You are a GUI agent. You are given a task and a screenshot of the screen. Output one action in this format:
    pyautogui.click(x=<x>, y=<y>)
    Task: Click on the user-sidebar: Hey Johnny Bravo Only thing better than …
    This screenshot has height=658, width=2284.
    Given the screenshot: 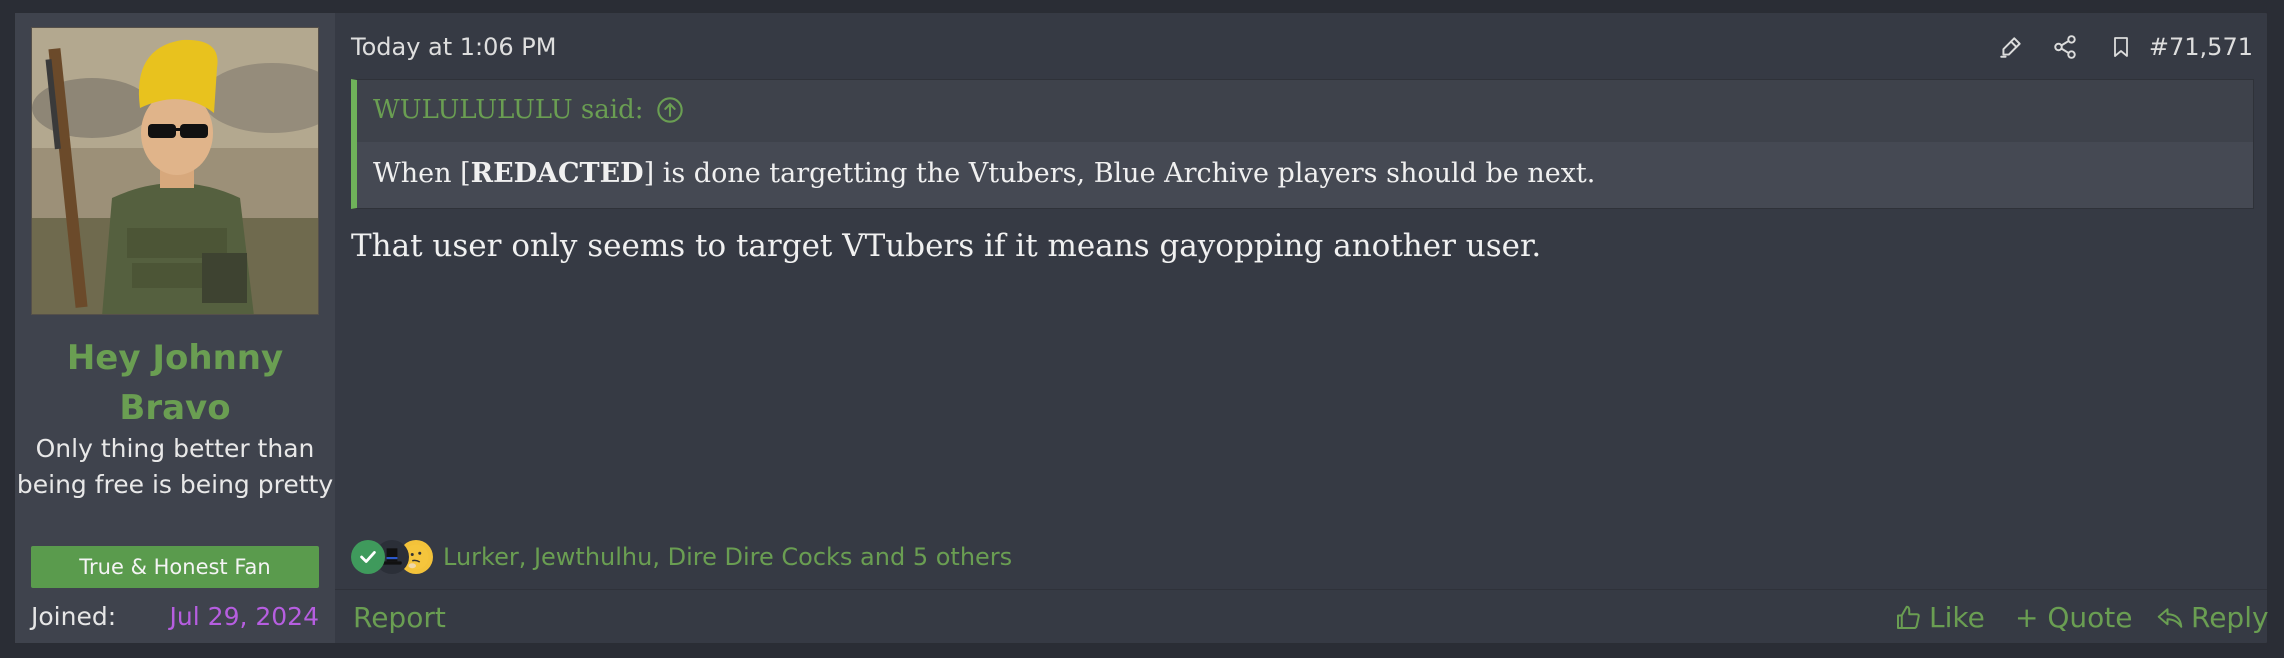 What is the action you would take?
    pyautogui.click(x=175, y=328)
    